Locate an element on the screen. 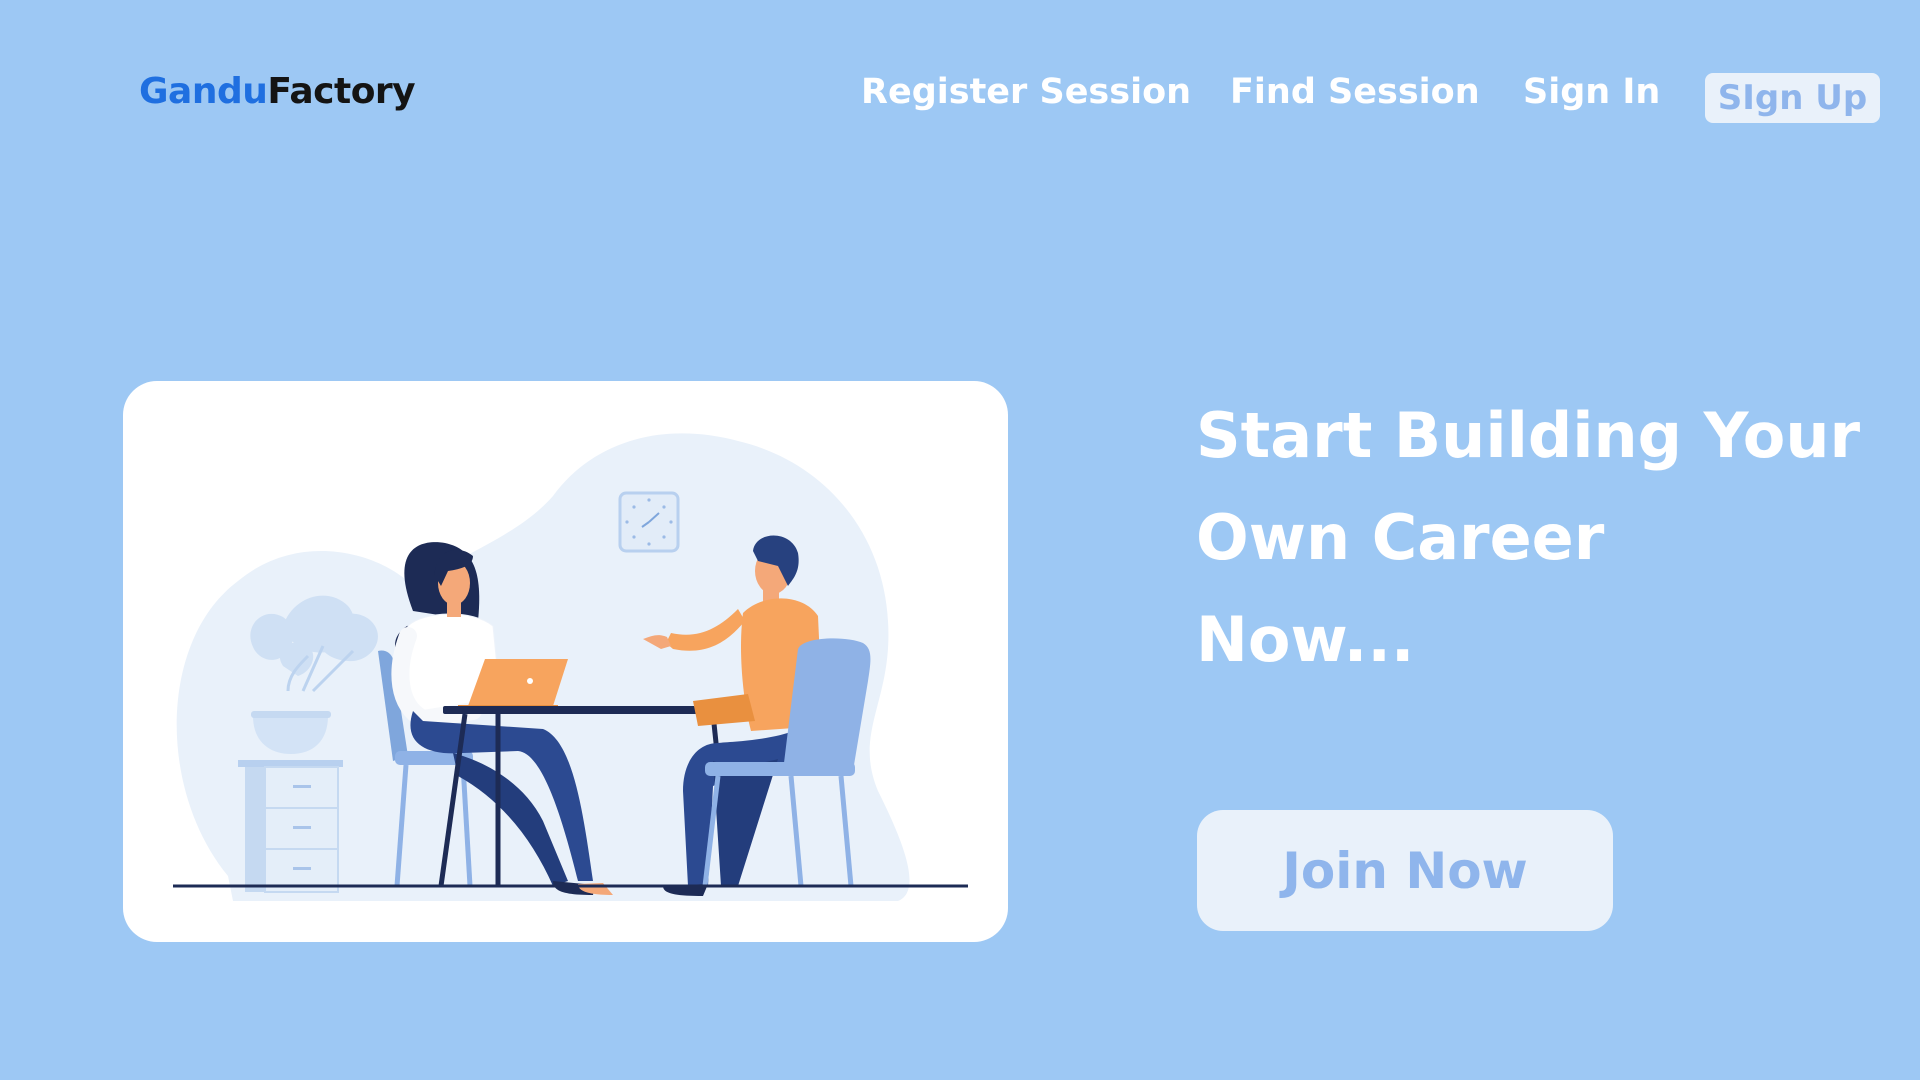 The width and height of the screenshot is (1920, 1080). nav-sign-in: Sign In is located at coordinates (1591, 92).